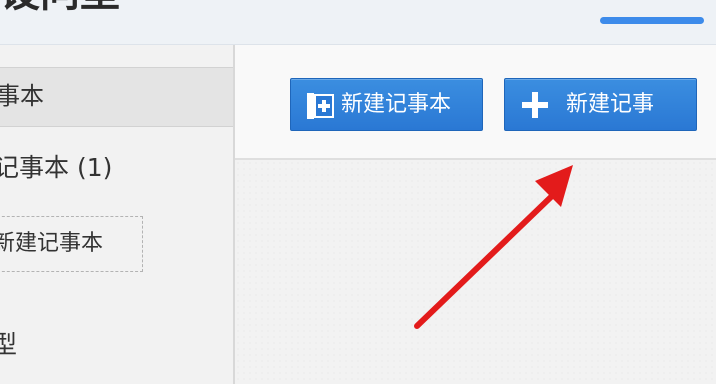 Image resolution: width=716 pixels, height=384 pixels. I want to click on top-header: 设问型, so click(358, 22).